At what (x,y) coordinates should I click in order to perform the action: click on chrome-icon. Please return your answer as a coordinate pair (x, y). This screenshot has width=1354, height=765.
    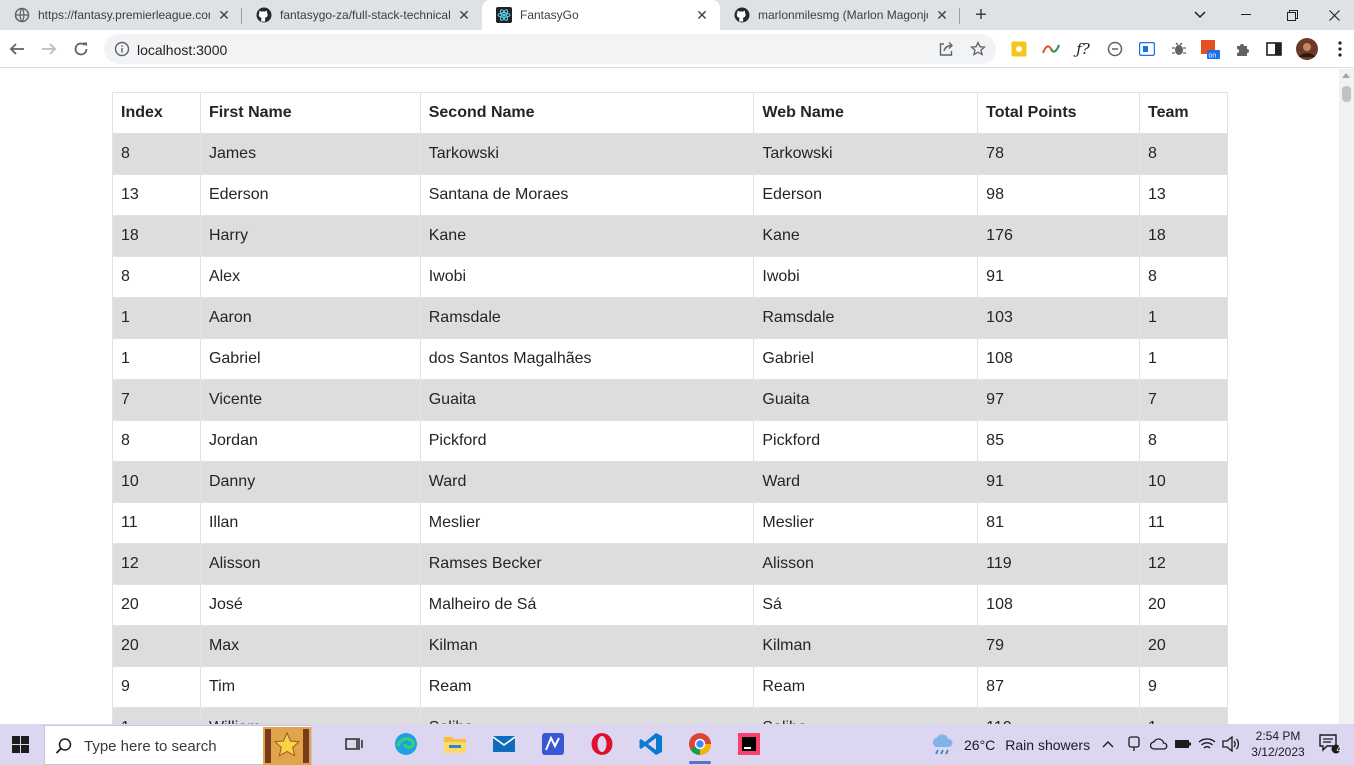
    Looking at the image, I should click on (700, 746).